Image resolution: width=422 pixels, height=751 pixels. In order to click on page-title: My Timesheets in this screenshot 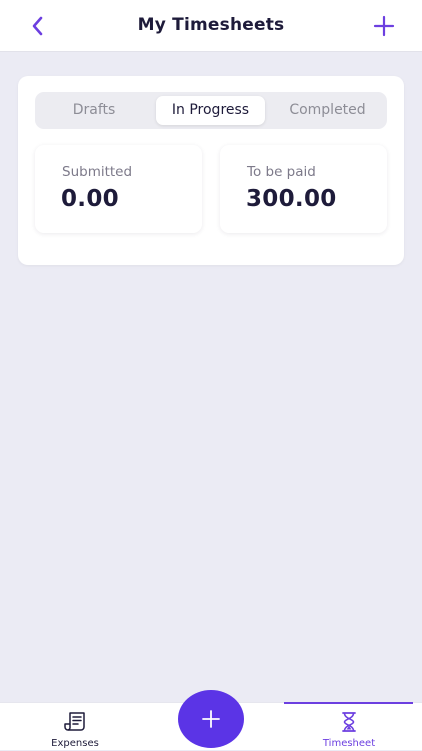, I will do `click(211, 25)`.